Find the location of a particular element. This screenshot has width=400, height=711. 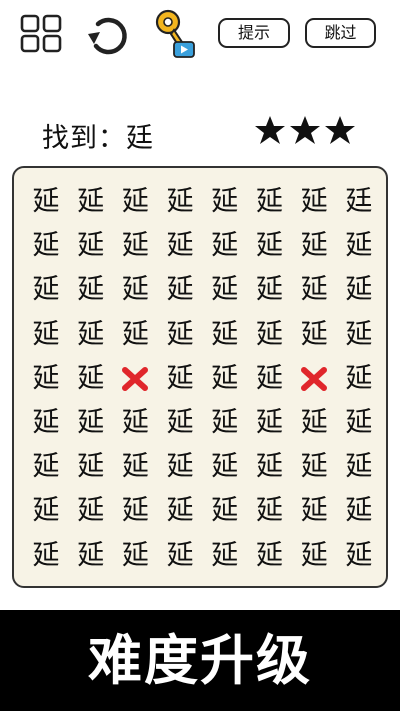

task-prompt: 找到：廷 is located at coordinates (98, 135).